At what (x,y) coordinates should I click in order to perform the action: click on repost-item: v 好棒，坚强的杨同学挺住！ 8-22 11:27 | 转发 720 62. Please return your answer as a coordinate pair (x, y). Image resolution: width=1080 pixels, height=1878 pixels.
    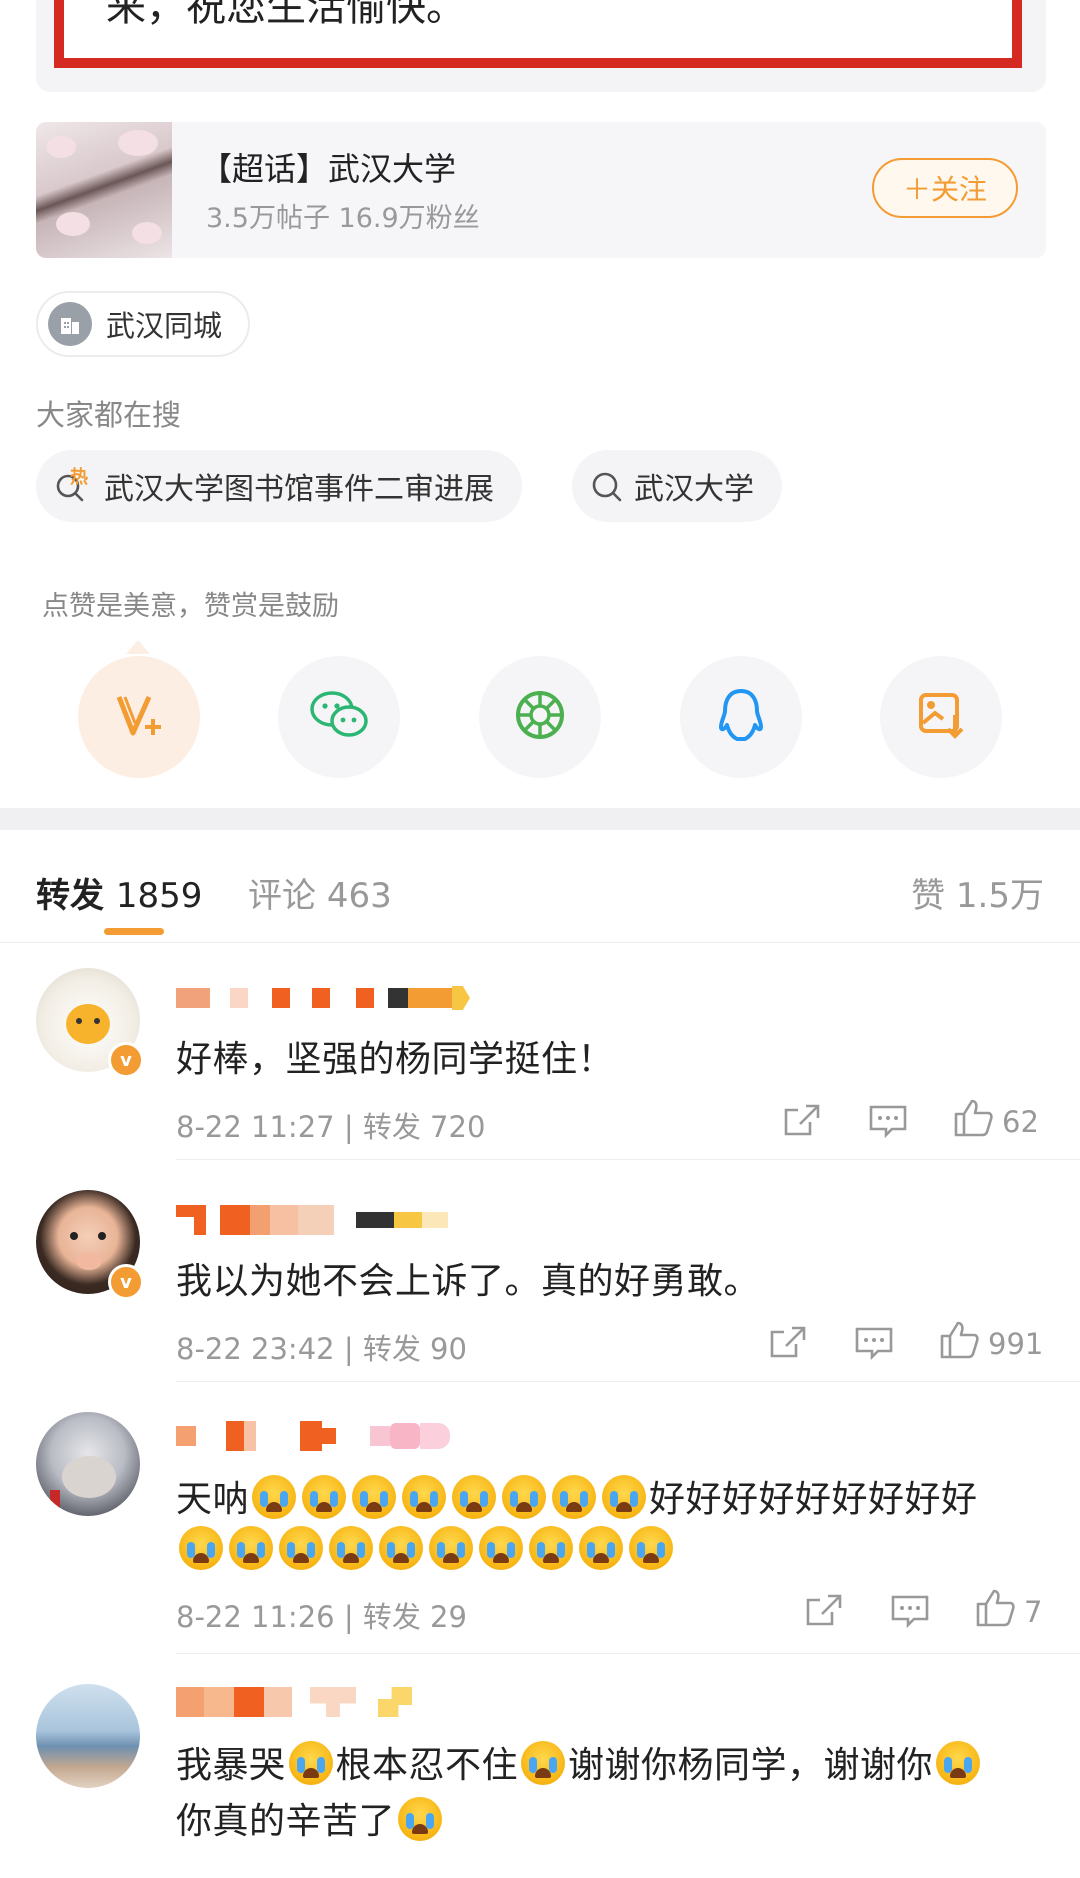
    Looking at the image, I should click on (540, 1060).